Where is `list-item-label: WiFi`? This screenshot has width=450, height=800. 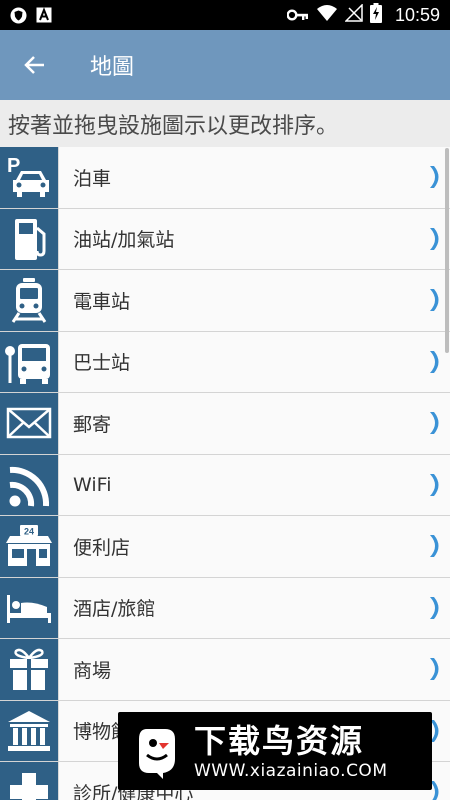 list-item-label: WiFi is located at coordinates (92, 484).